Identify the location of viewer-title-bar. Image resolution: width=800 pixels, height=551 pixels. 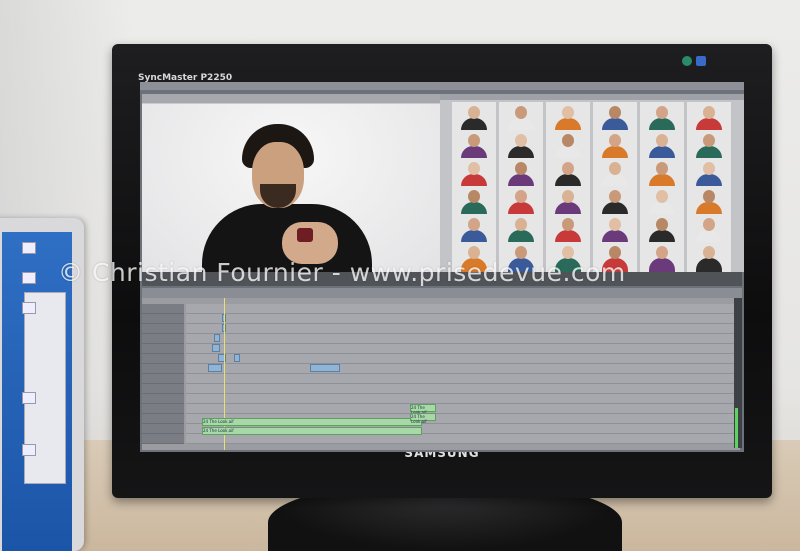
(291, 98).